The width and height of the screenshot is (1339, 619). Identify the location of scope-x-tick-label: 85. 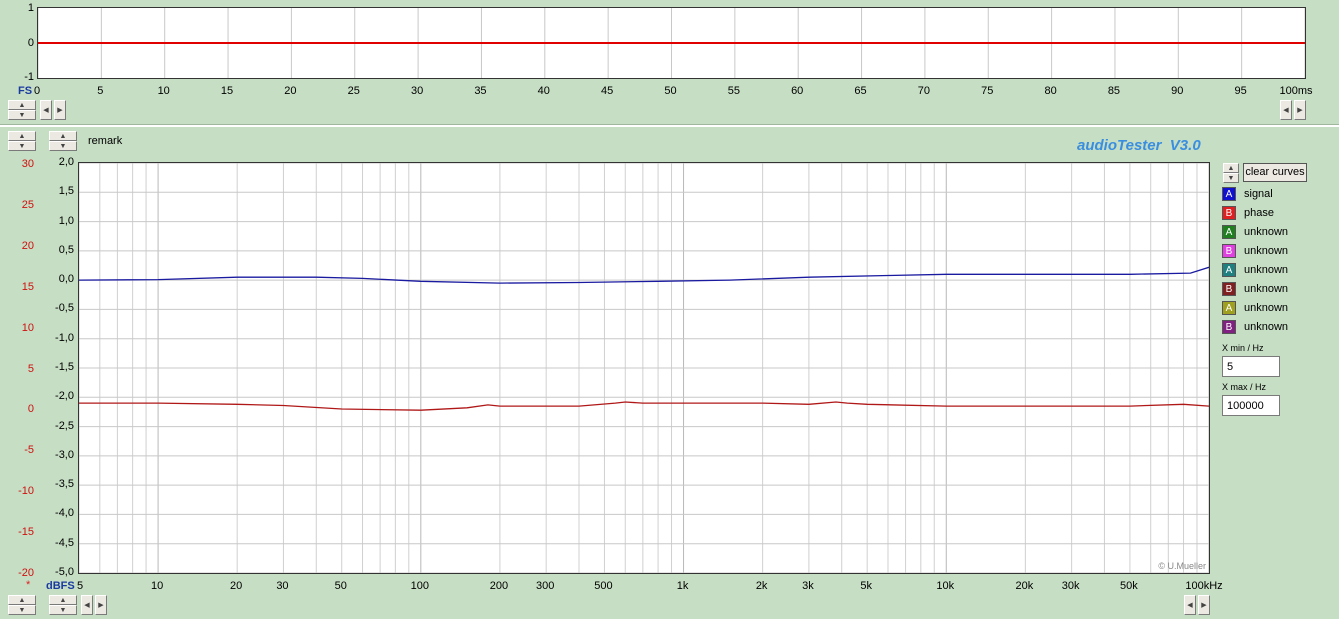
(1114, 91).